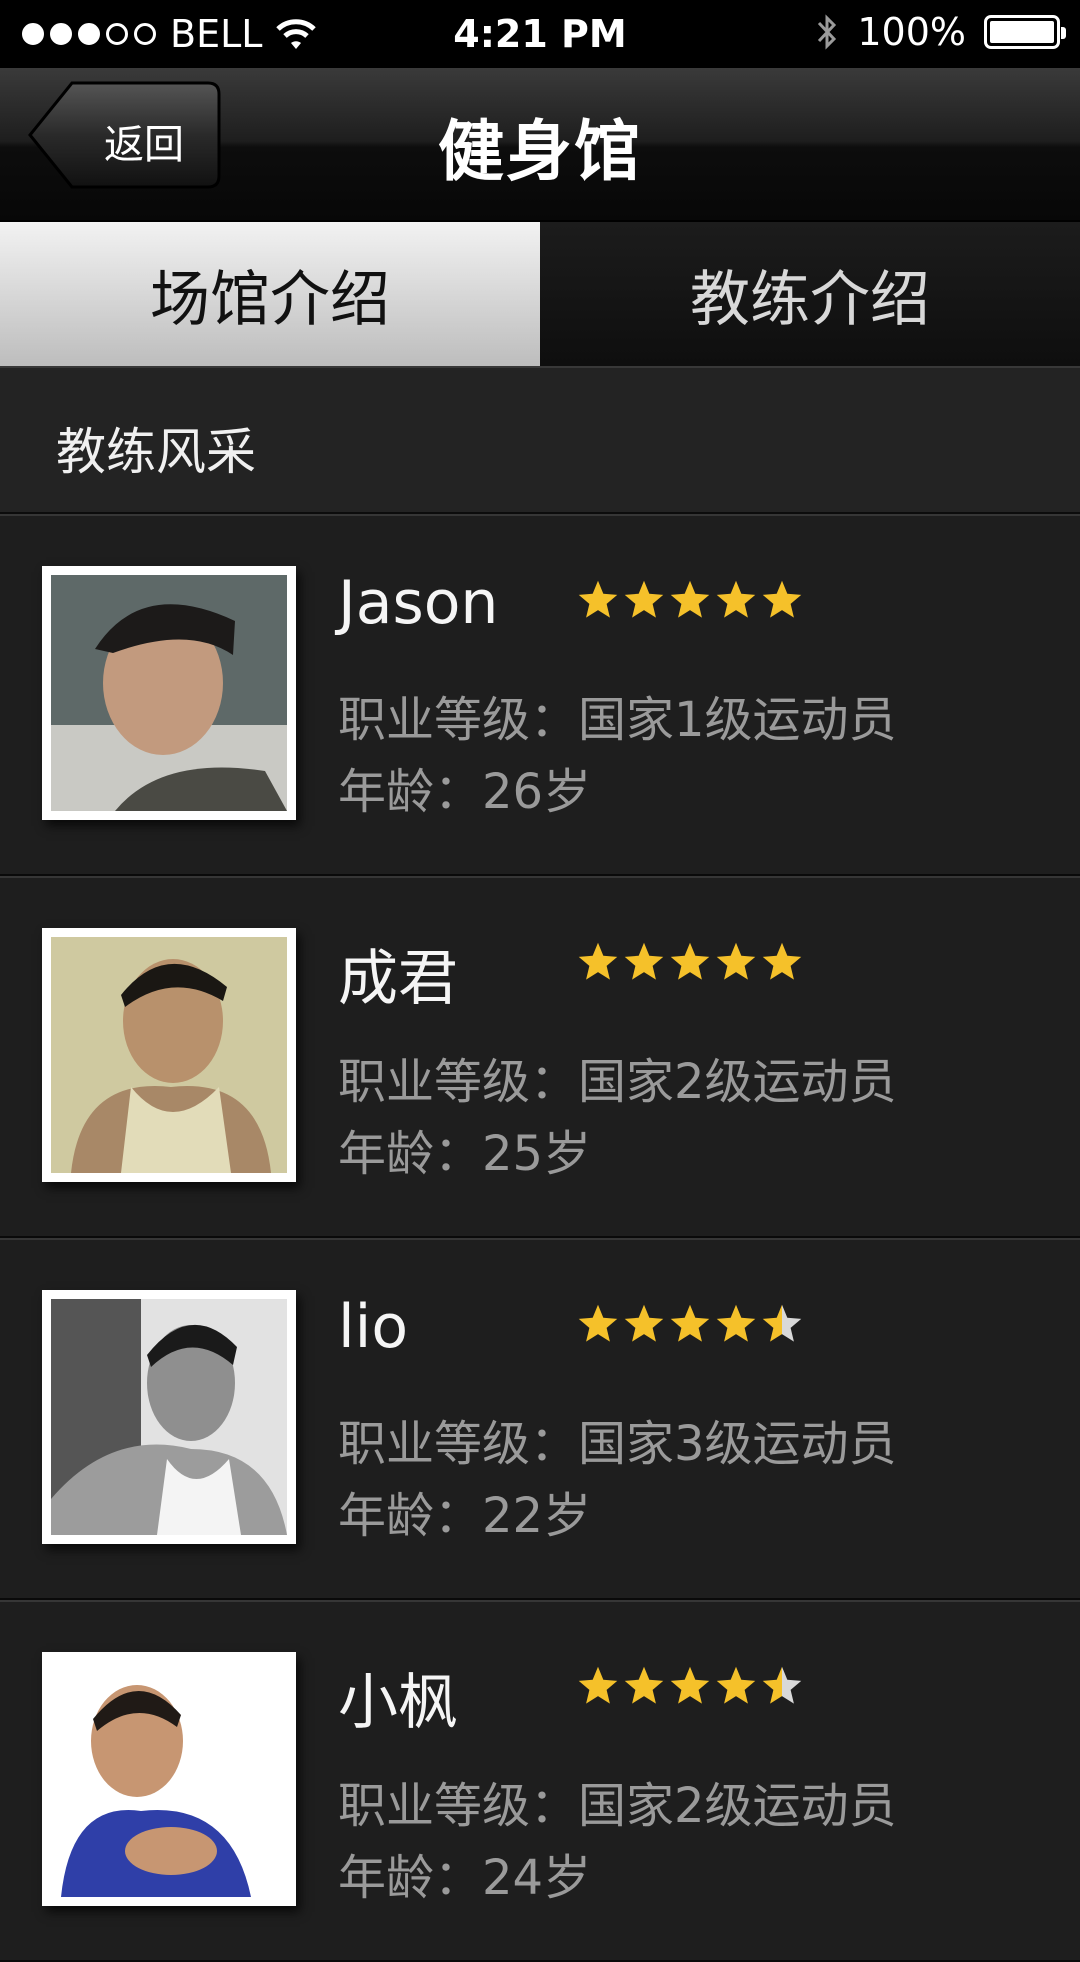 Image resolution: width=1080 pixels, height=1962 pixels. Describe the element at coordinates (540, 151) in the screenshot. I see `page-title: 健身馆` at that location.